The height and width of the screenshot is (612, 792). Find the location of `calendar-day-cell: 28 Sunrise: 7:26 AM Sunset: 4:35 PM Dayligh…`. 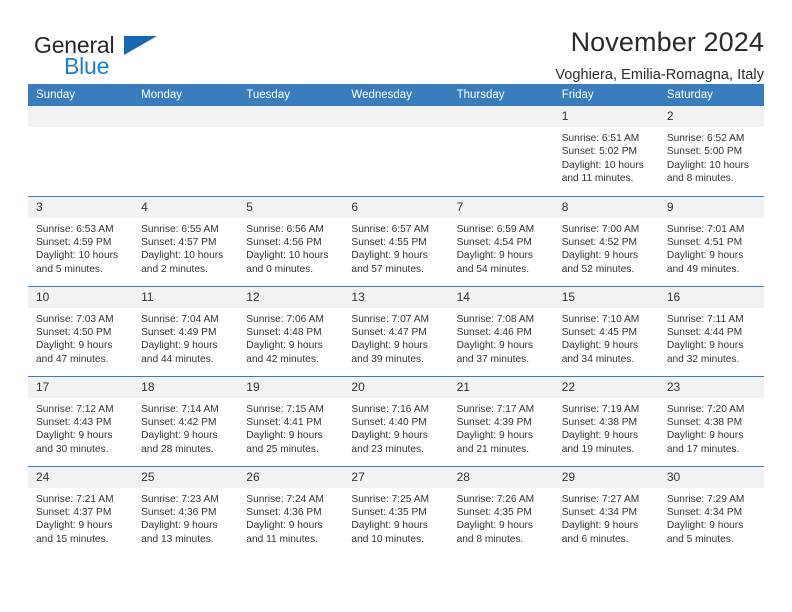

calendar-day-cell: 28 Sunrise: 7:26 AM Sunset: 4:35 PM Dayligh… is located at coordinates (501, 510).